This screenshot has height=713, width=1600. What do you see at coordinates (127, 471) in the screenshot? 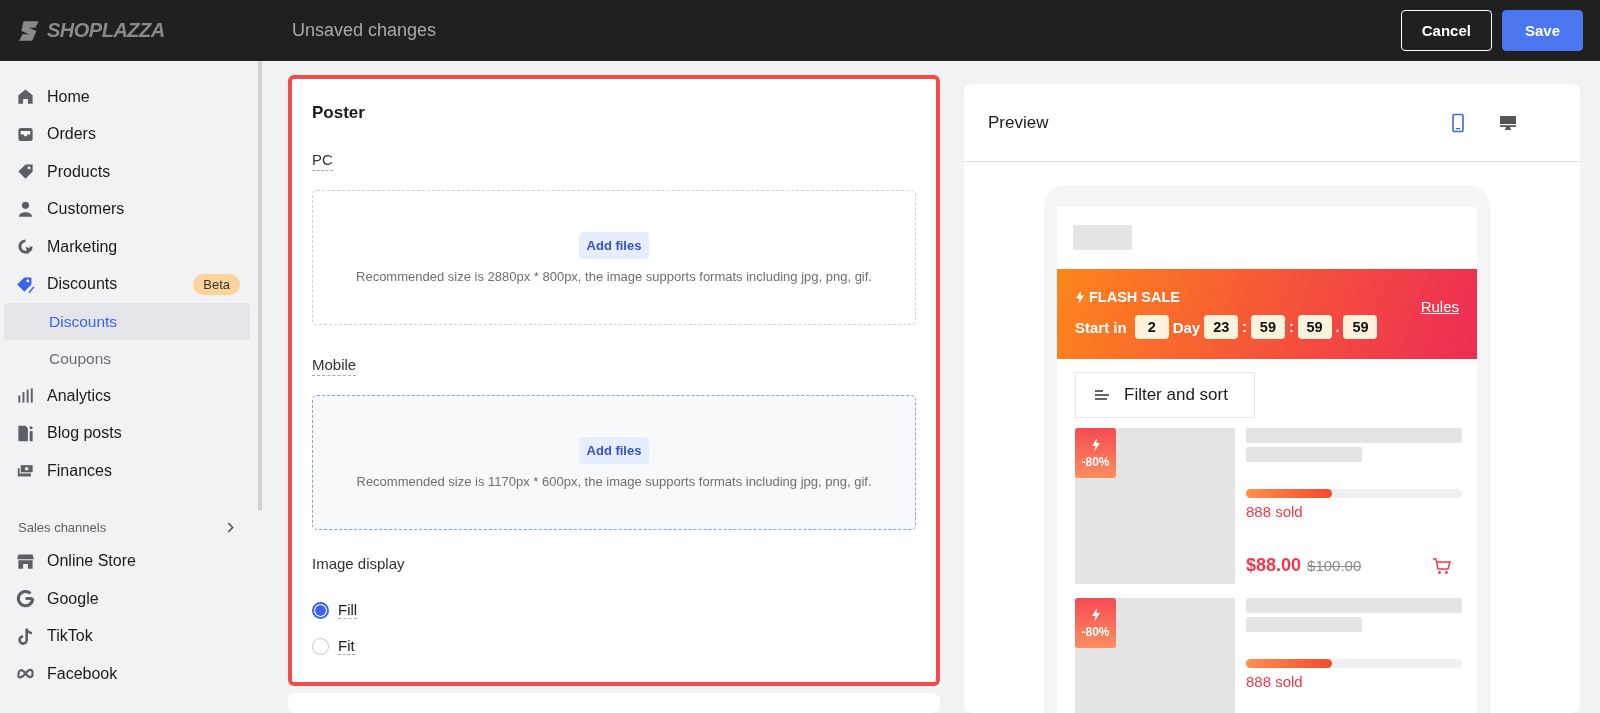
I see `nav-item: Finances` at bounding box center [127, 471].